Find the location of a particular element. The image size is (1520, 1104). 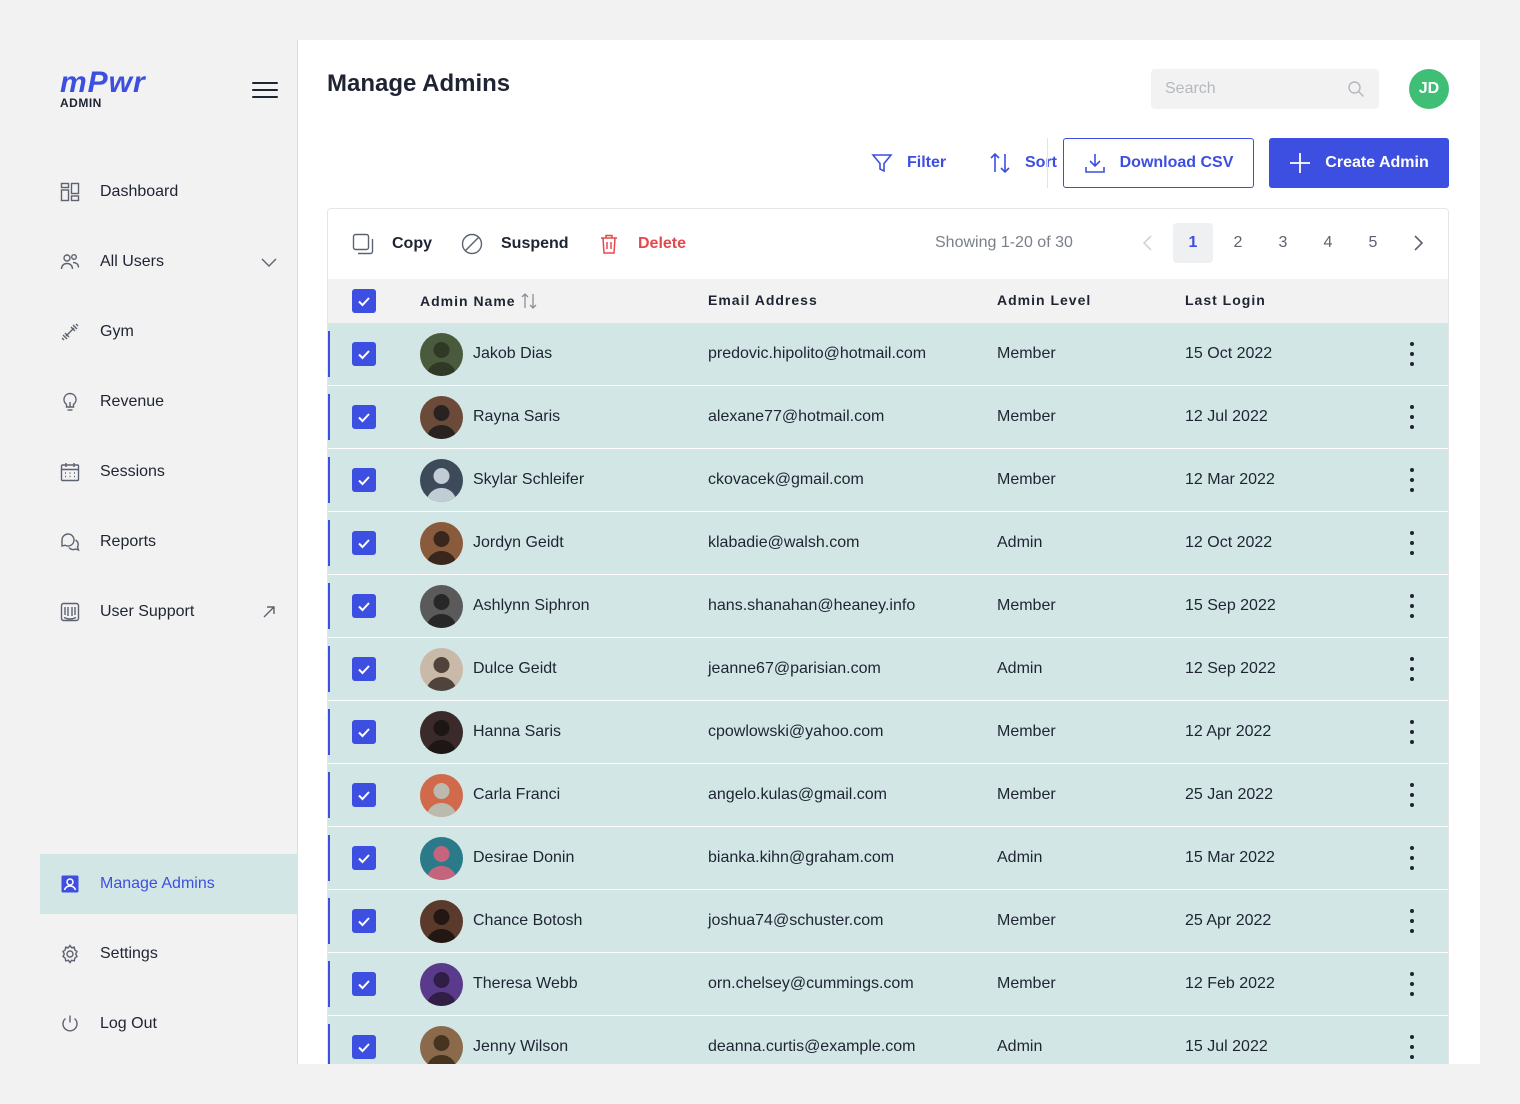

last-login: 12 Feb 2022 is located at coordinates (1230, 983).